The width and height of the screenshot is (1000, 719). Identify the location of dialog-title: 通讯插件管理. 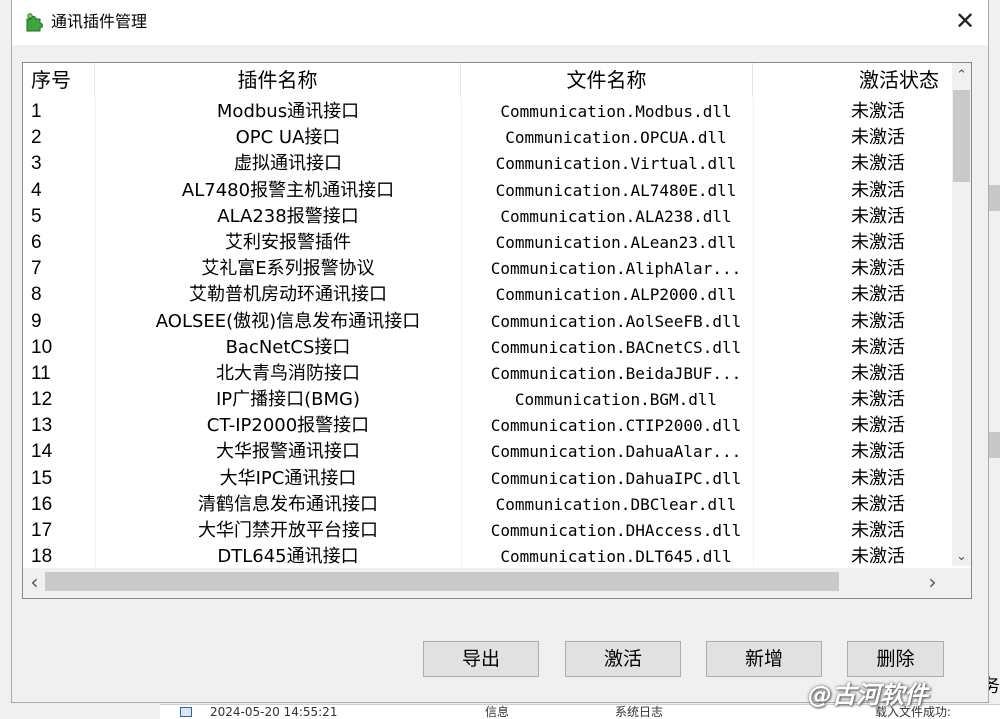
(99, 21).